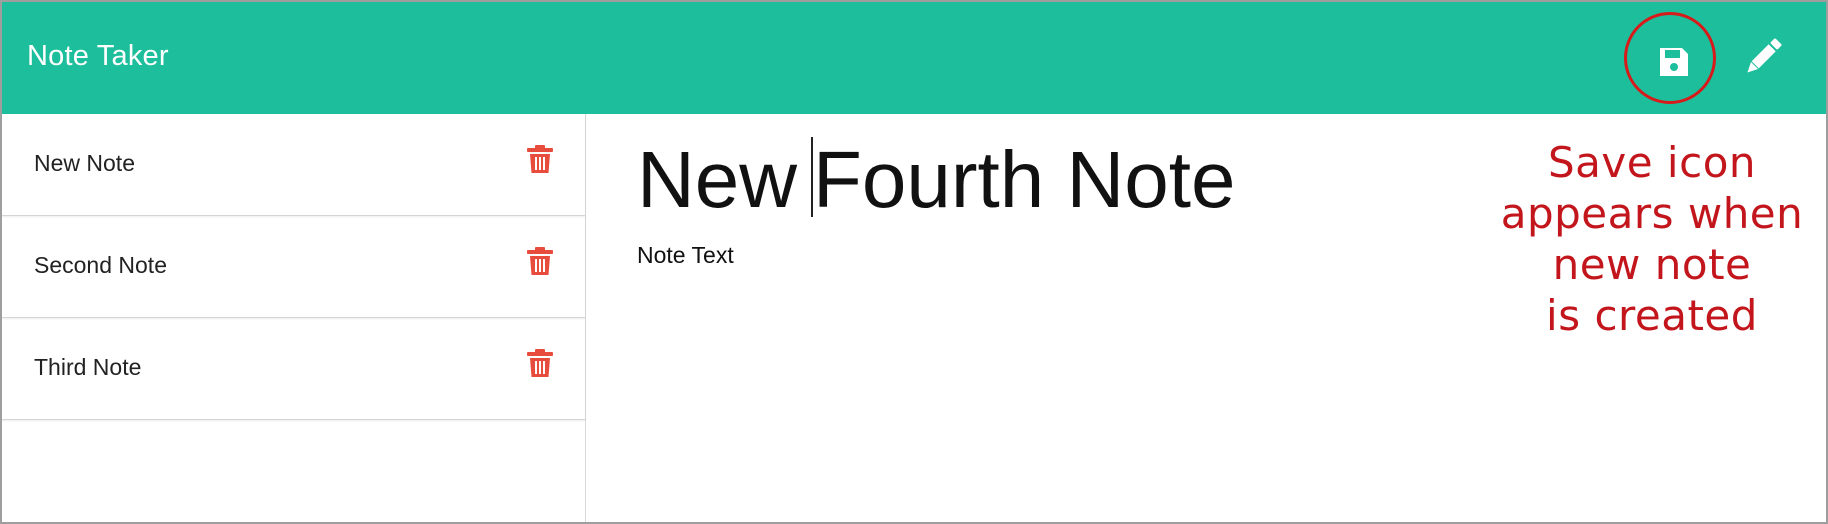  What do you see at coordinates (1674, 62) in the screenshot?
I see `save-icon` at bounding box center [1674, 62].